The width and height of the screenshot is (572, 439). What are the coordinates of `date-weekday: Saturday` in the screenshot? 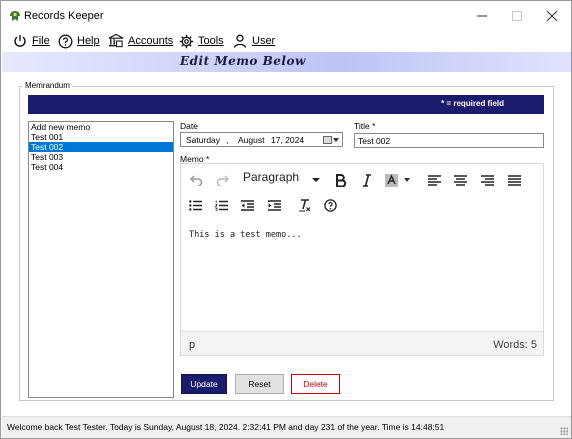 It's located at (203, 140).